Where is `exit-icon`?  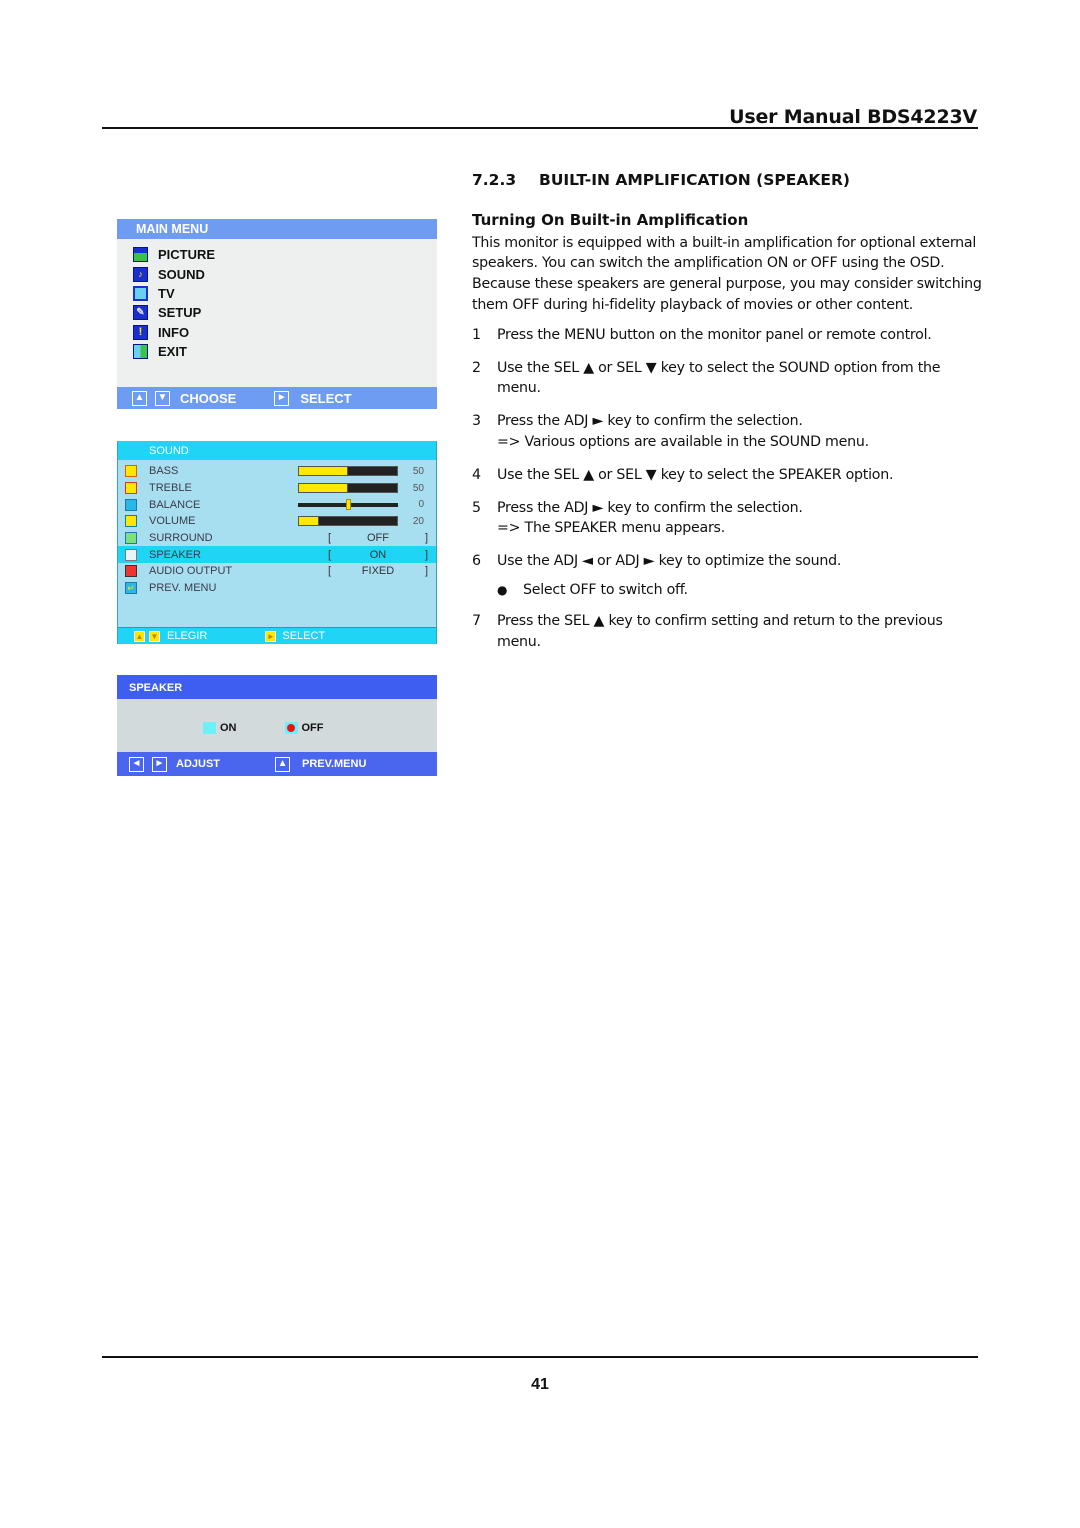
exit-icon is located at coordinates (140, 352).